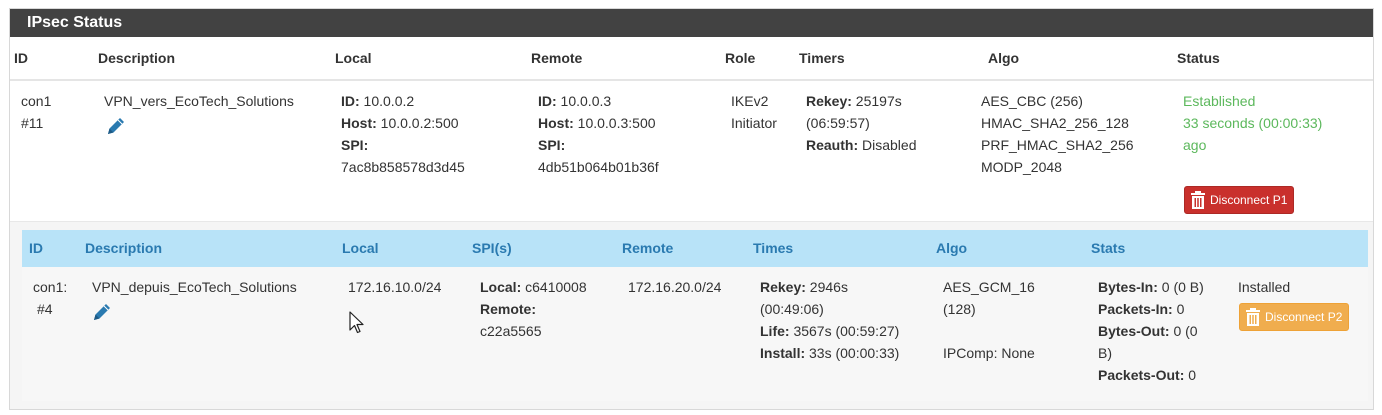  Describe the element at coordinates (1141, 375) in the screenshot. I see `p2-packets-out-label: Packets-Out:` at that location.